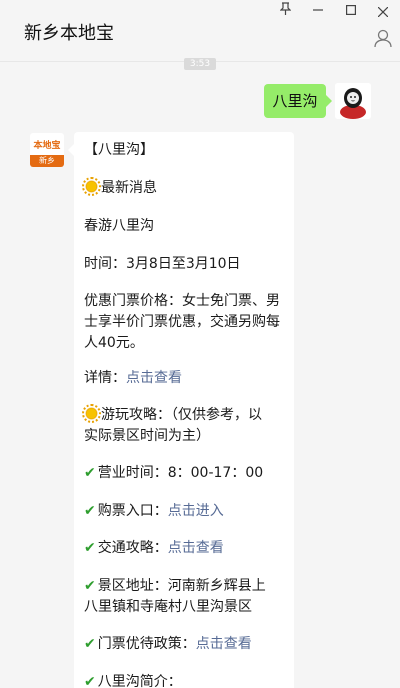  Describe the element at coordinates (119, 226) in the screenshot. I see `event-name: 春游八里沟` at that location.